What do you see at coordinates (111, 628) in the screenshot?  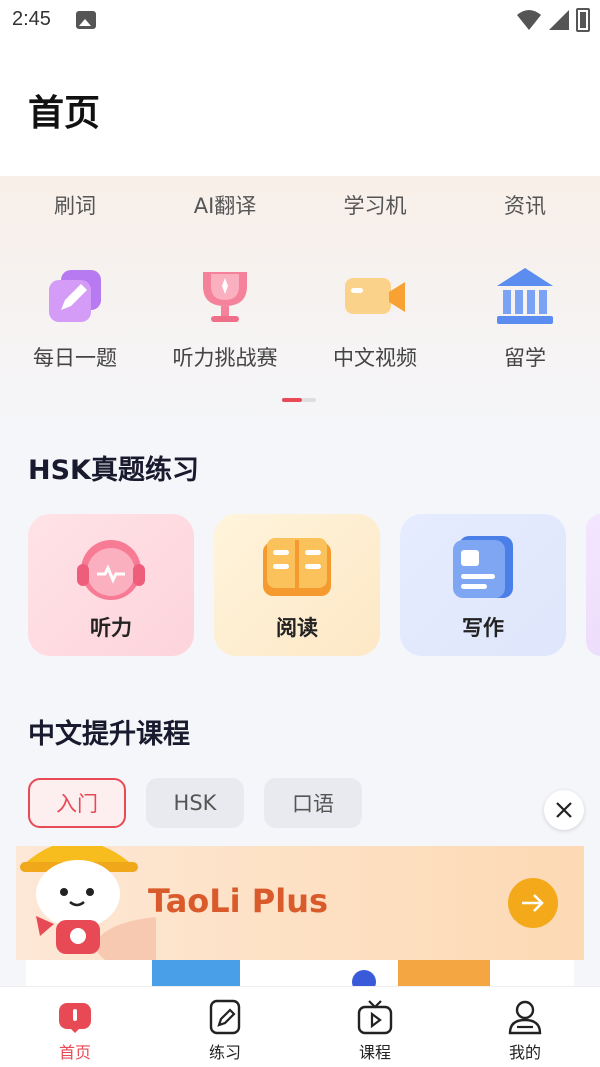 I see `hsk-card-label: 听力` at bounding box center [111, 628].